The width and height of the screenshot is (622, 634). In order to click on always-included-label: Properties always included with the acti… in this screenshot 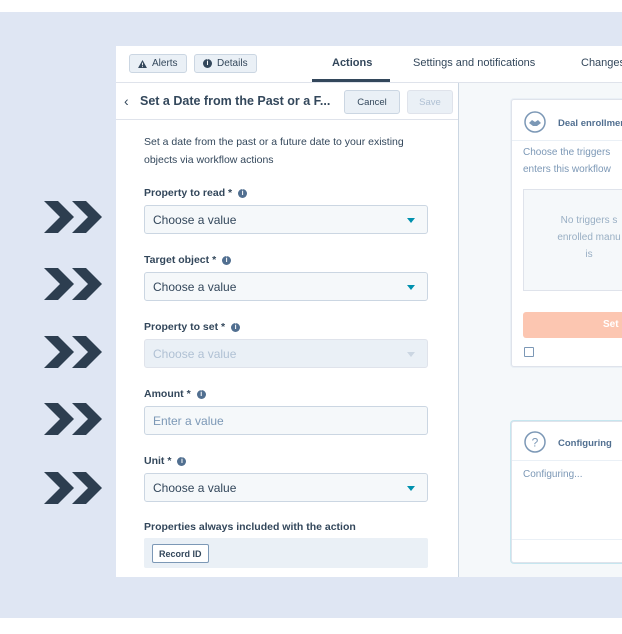, I will do `click(250, 527)`.